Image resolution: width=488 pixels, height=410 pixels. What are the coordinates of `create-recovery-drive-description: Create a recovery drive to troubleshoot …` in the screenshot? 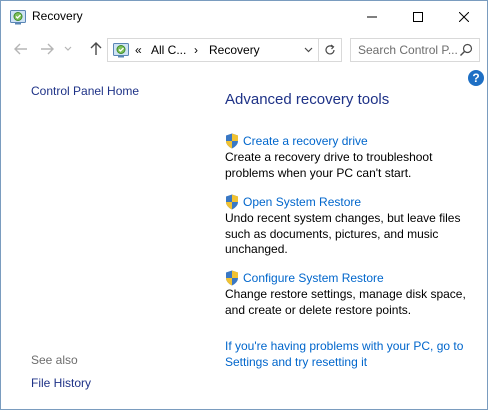 It's located at (329, 165).